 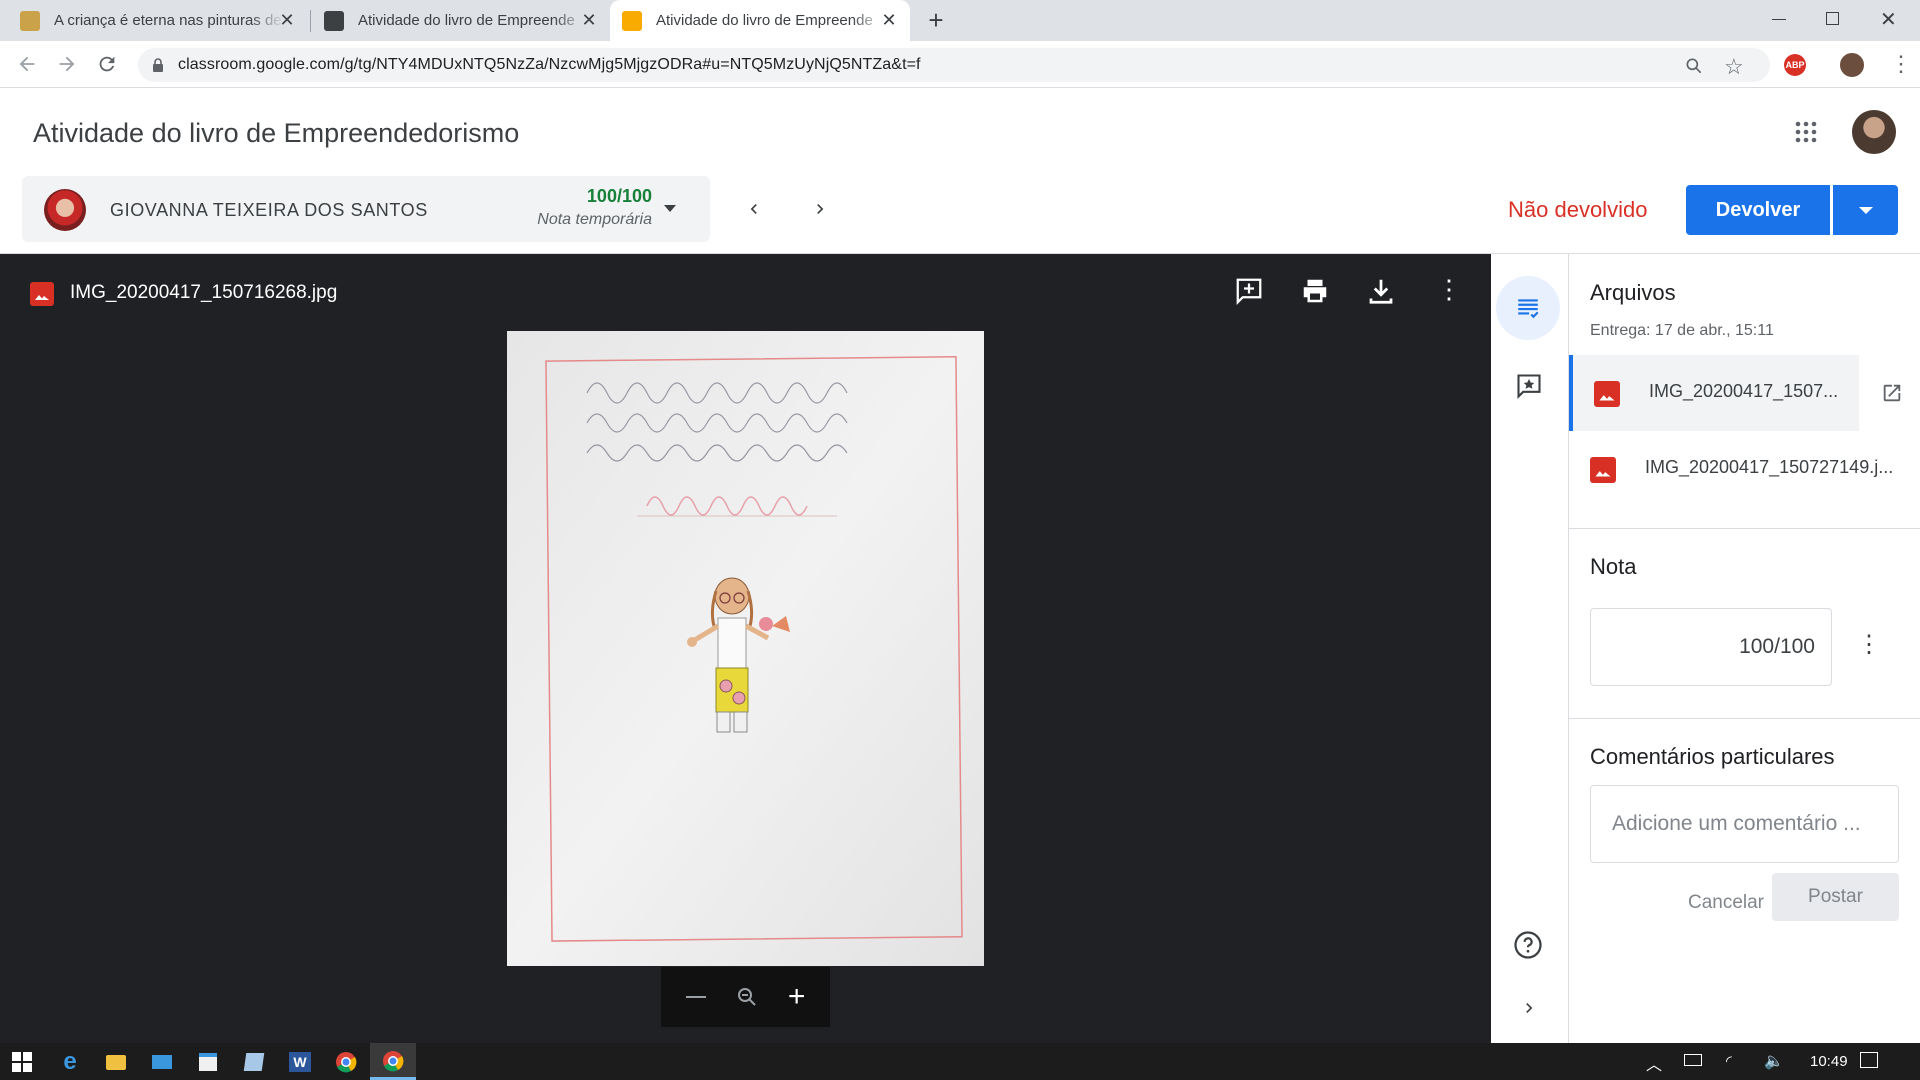 I want to click on return-options-button, so click(x=1865, y=210).